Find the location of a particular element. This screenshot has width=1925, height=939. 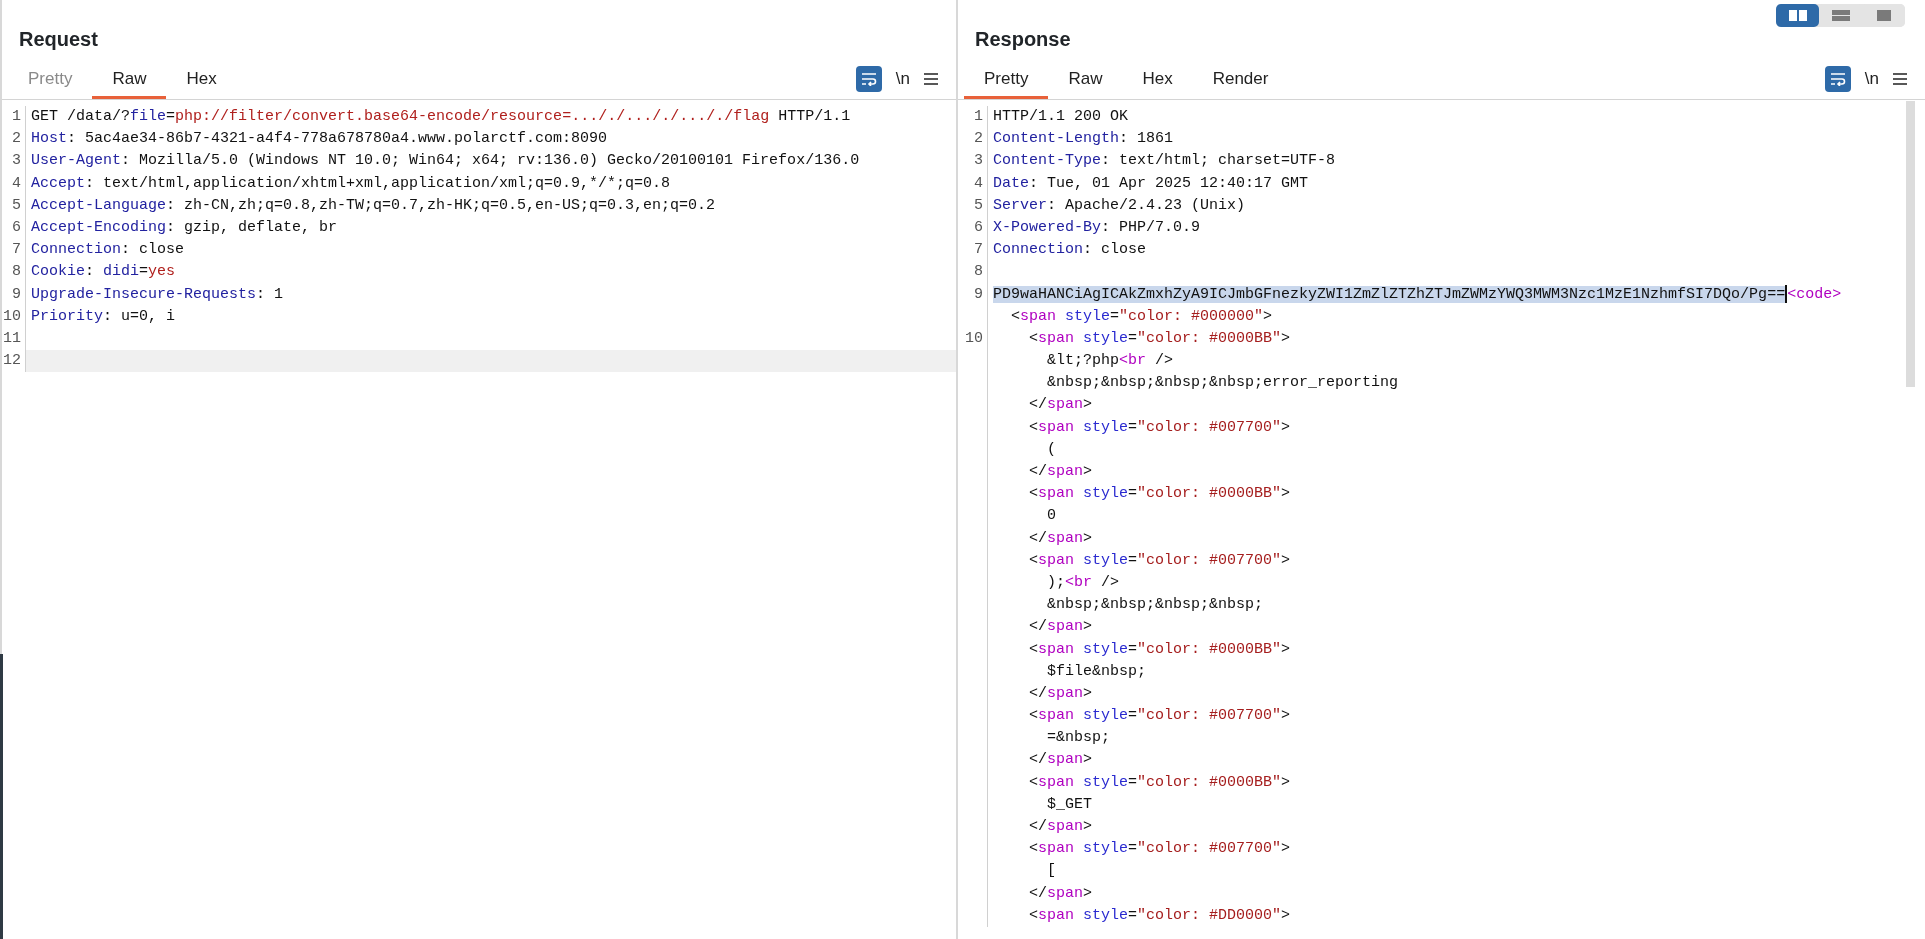

single-pane-icon is located at coordinates (1883, 15).